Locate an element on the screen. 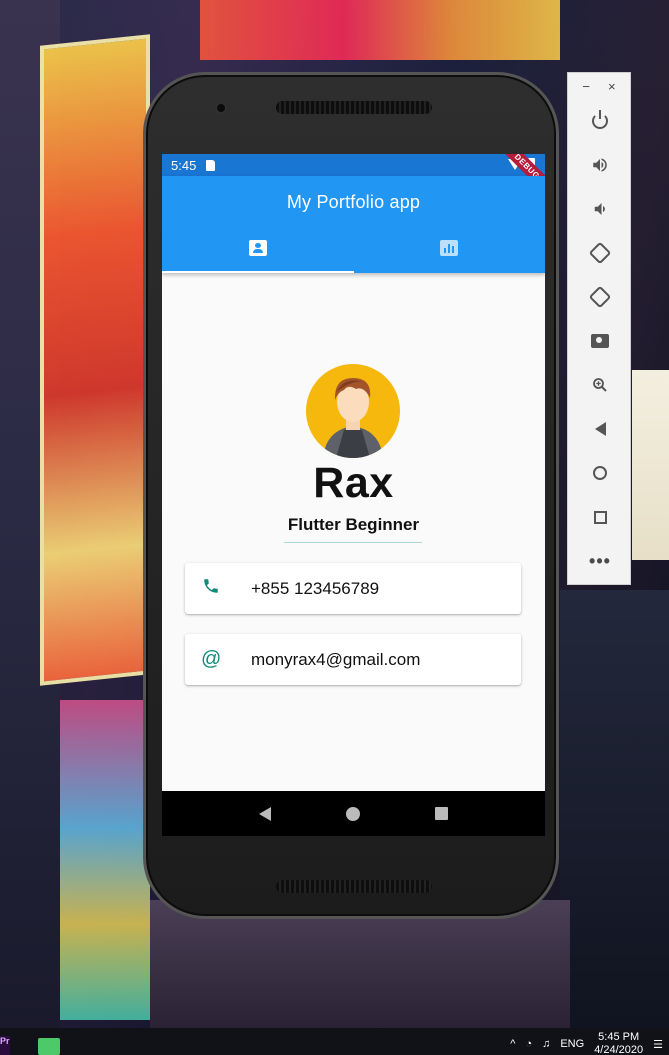 This screenshot has width=669, height=1055. volume-up-button is located at coordinates (600, 165).